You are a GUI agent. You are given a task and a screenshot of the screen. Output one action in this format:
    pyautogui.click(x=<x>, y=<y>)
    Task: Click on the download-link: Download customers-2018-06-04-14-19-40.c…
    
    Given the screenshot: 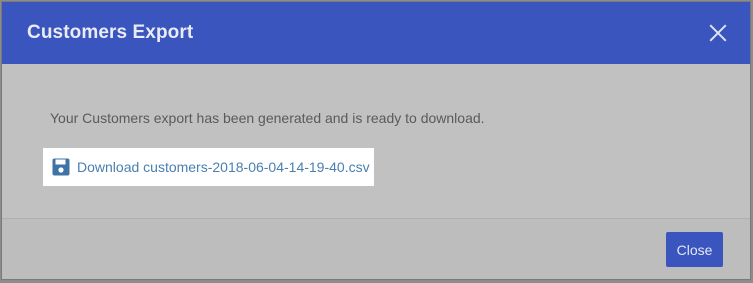 What is the action you would take?
    pyautogui.click(x=208, y=167)
    